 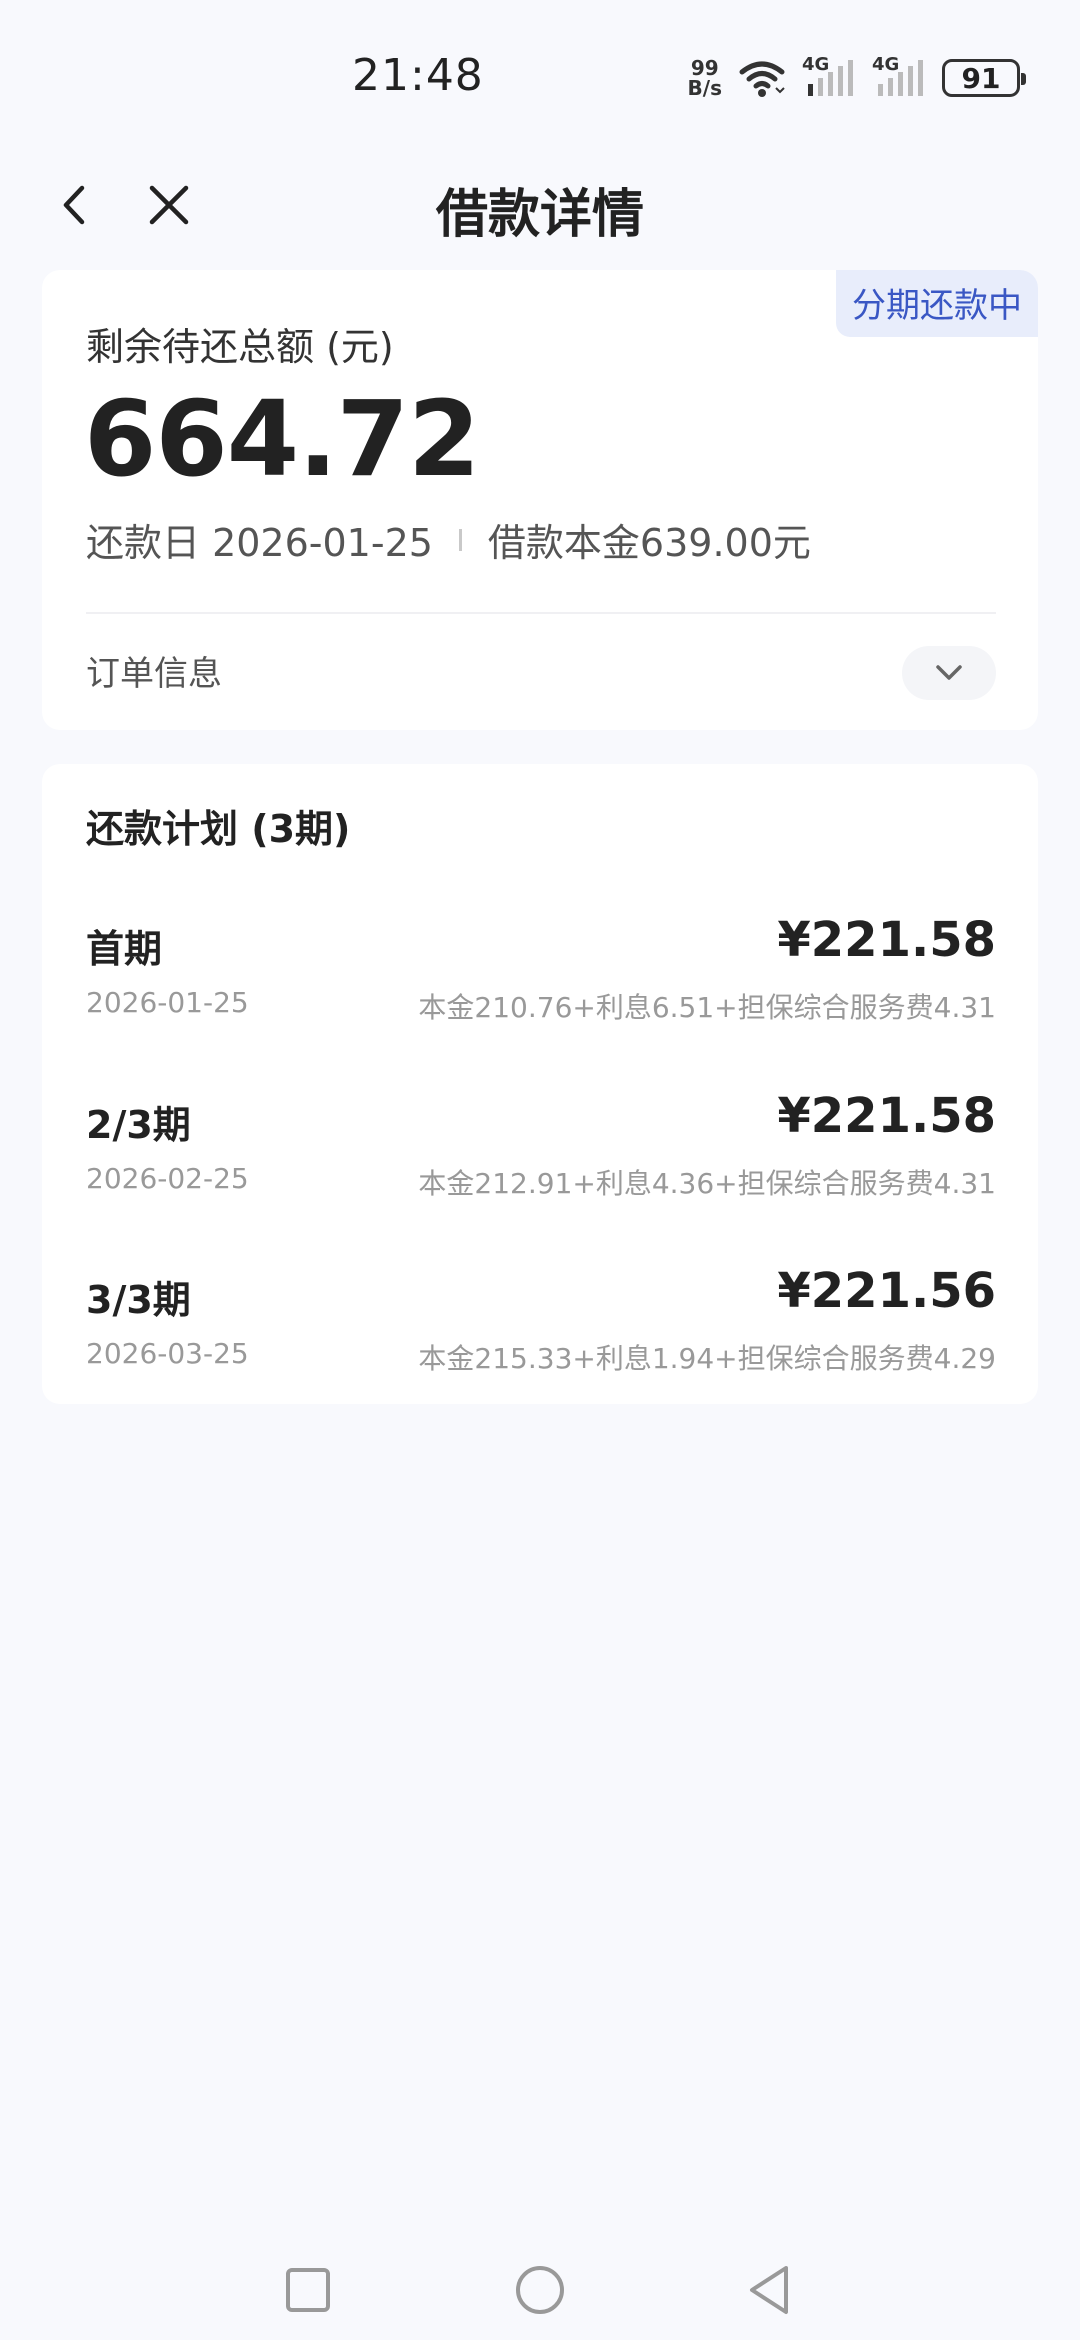 I want to click on signal-2: 4G, so click(x=899, y=76).